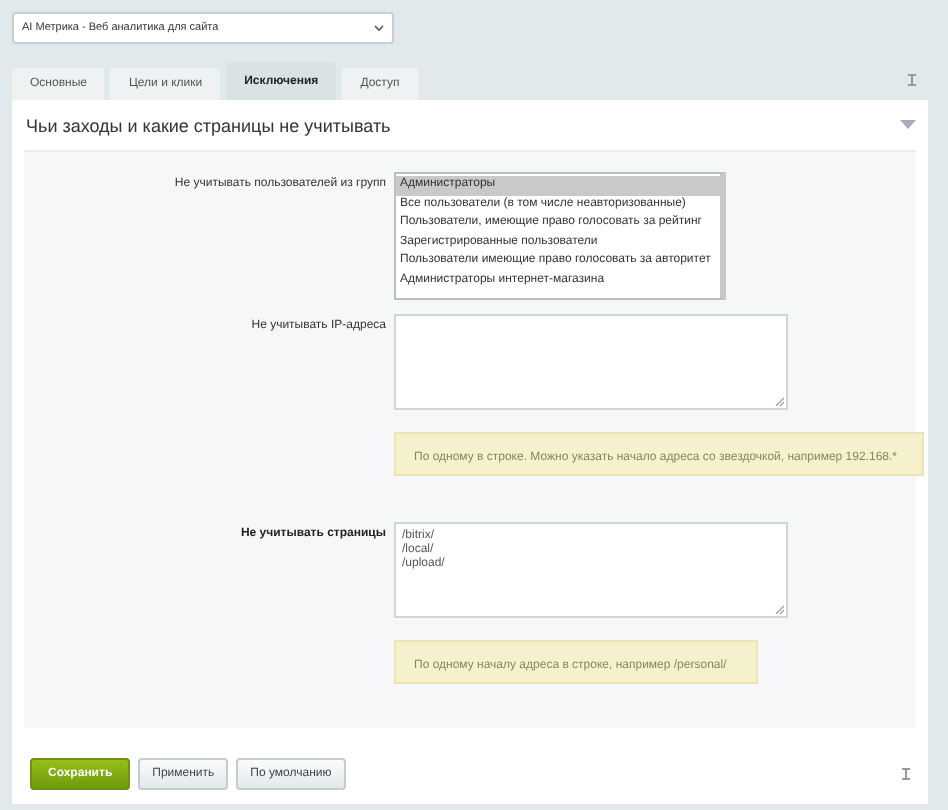 The width and height of the screenshot is (948, 810). Describe the element at coordinates (560, 236) in the screenshot. I see `group-listbox` at that location.